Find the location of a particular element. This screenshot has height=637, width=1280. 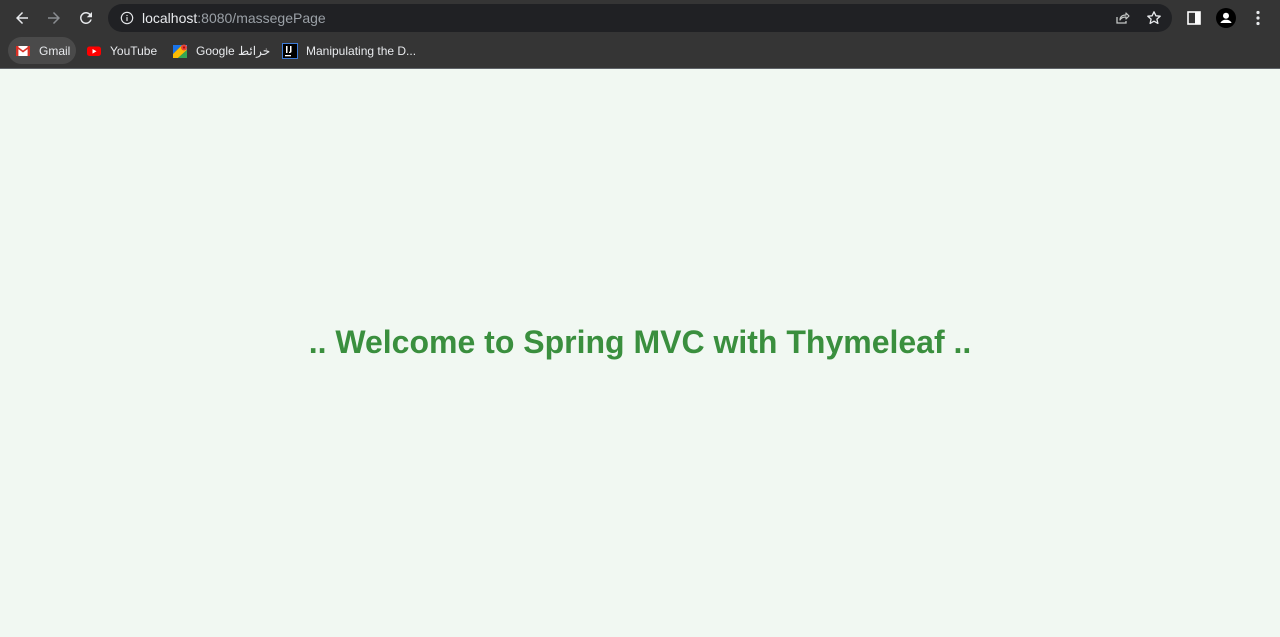

gmail-icon is located at coordinates (23, 50).